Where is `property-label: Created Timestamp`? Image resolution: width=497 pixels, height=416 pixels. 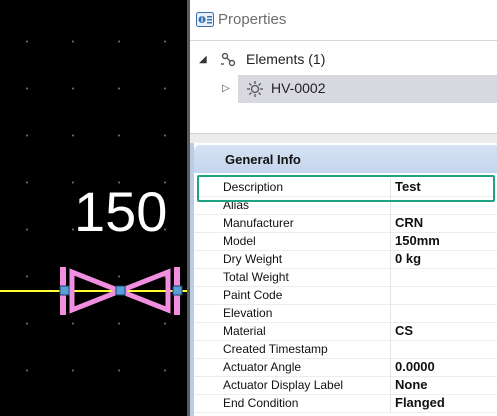
property-label: Created Timestamp is located at coordinates (275, 349).